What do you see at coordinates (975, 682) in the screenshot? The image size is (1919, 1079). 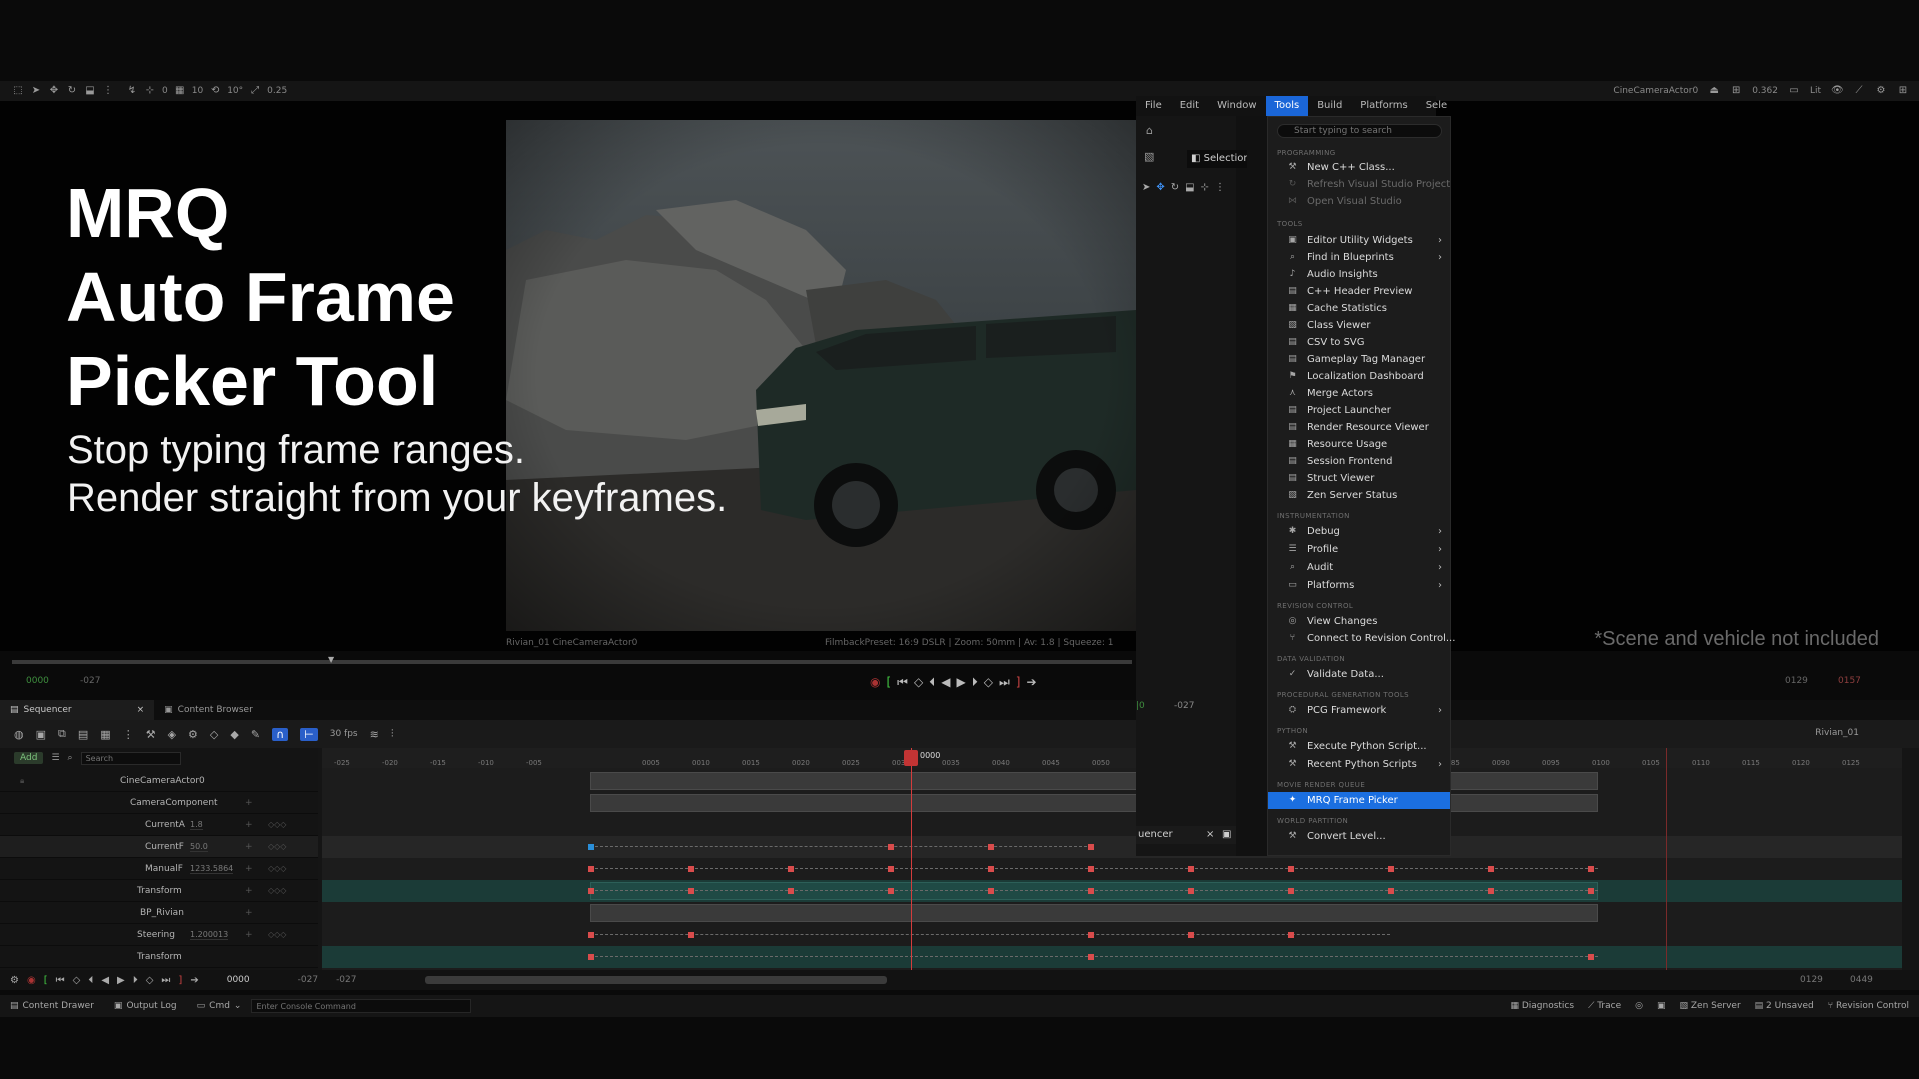 I see `step-forward-icon: ⏵` at bounding box center [975, 682].